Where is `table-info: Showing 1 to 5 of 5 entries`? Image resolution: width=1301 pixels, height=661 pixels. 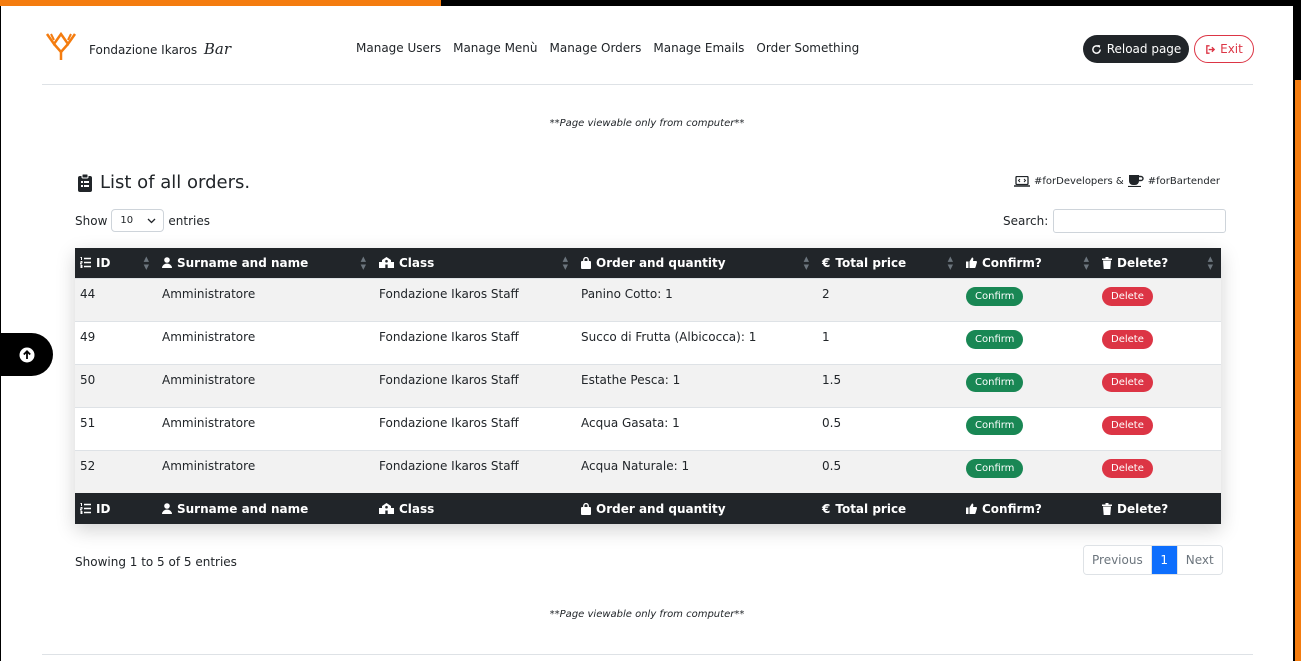 table-info: Showing 1 to 5 of 5 entries is located at coordinates (156, 562).